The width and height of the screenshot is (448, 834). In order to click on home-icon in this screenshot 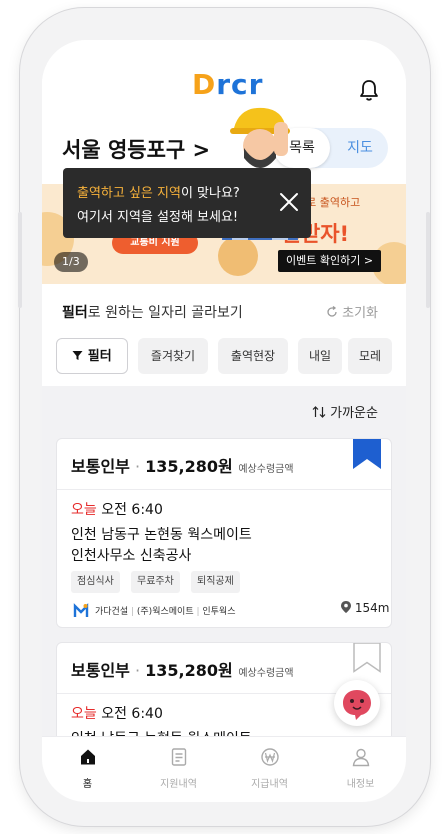, I will do `click(88, 757)`.